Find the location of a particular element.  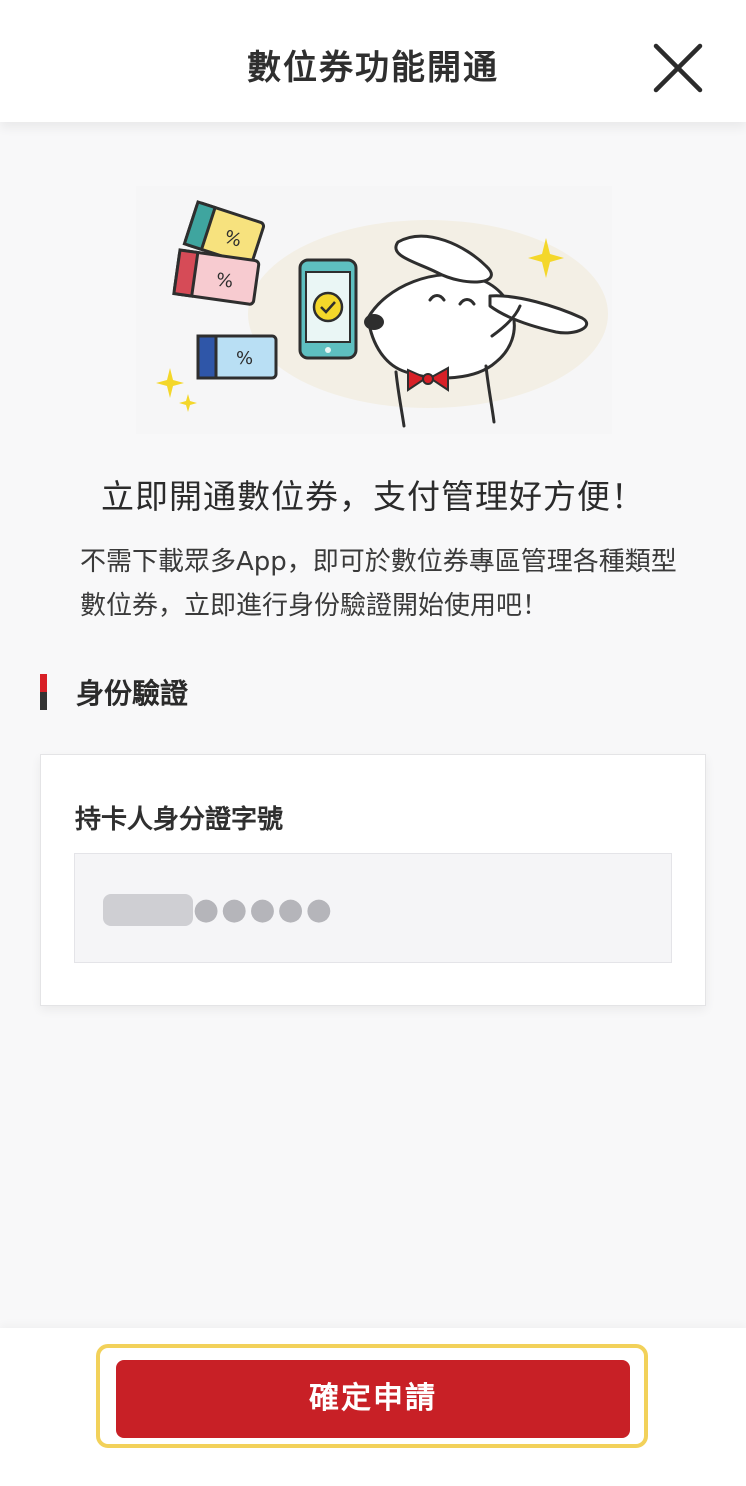

coupon-icon-blue: % is located at coordinates (237, 357).